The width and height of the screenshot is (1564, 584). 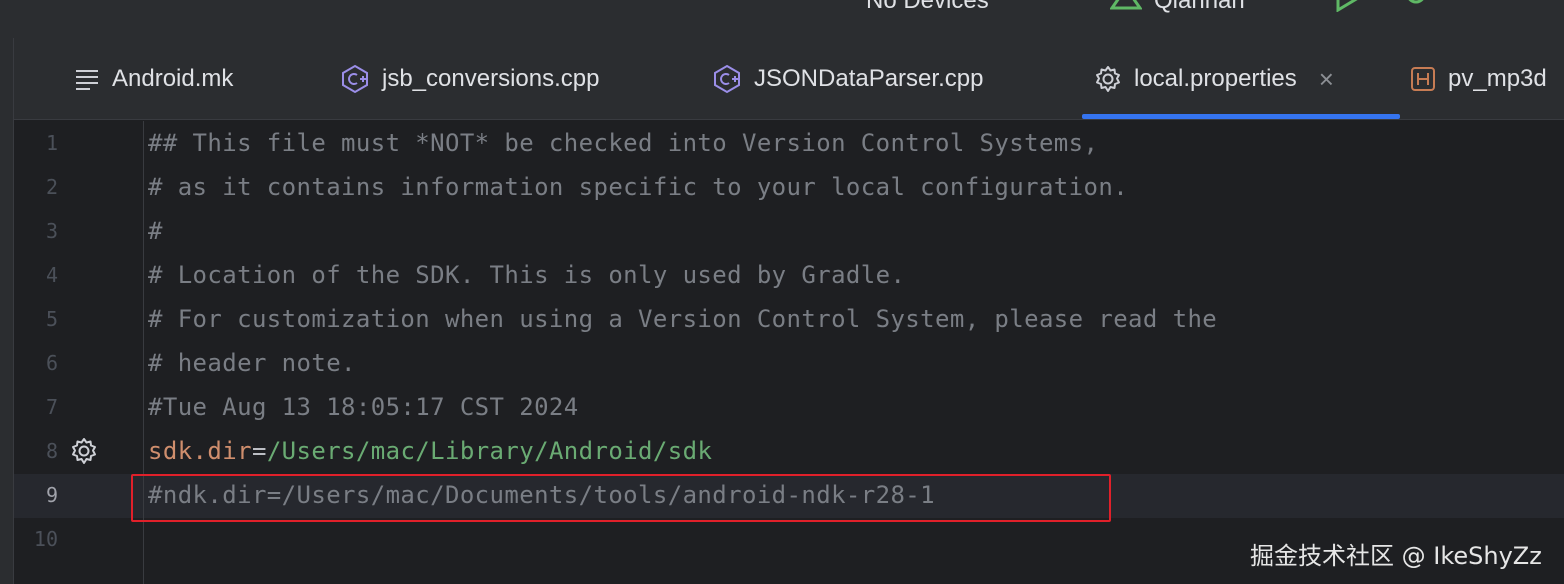 I want to click on annotation-highlight-box, so click(x=621, y=498).